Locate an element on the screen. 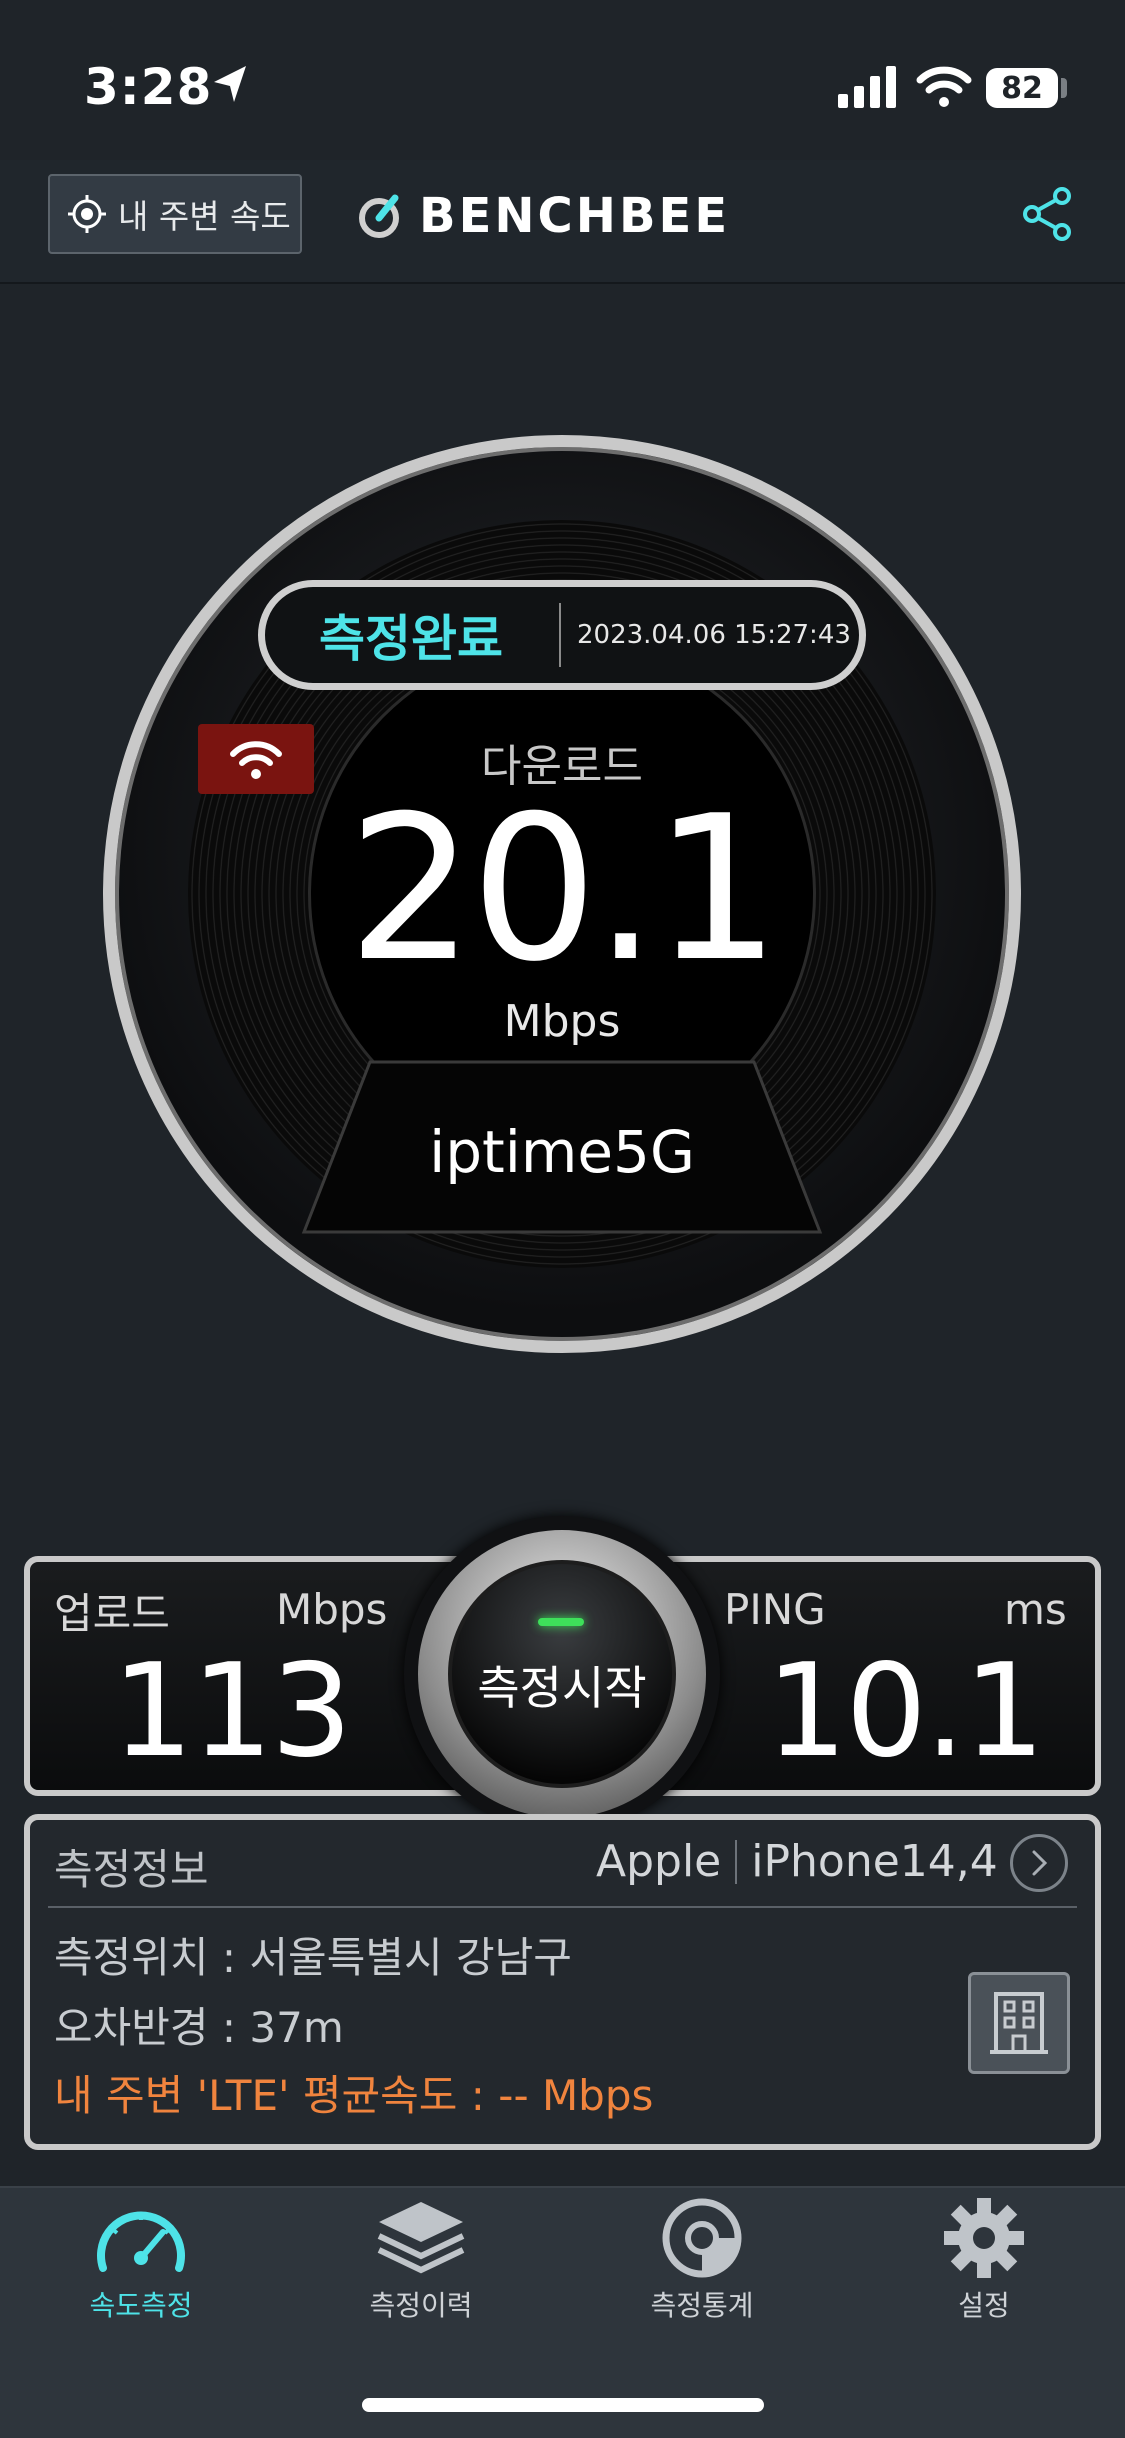 The image size is (1125, 2438). gear-icon is located at coordinates (984, 2238).